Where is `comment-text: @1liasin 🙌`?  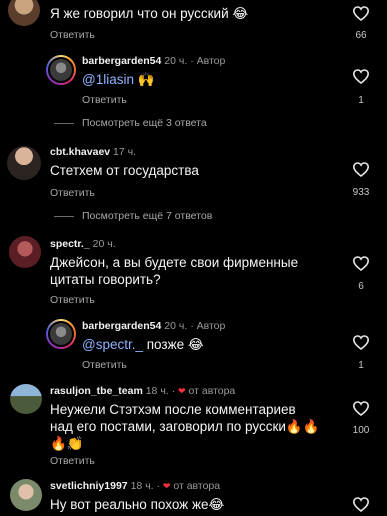 comment-text: @1liasin 🙌 is located at coordinates (118, 79).